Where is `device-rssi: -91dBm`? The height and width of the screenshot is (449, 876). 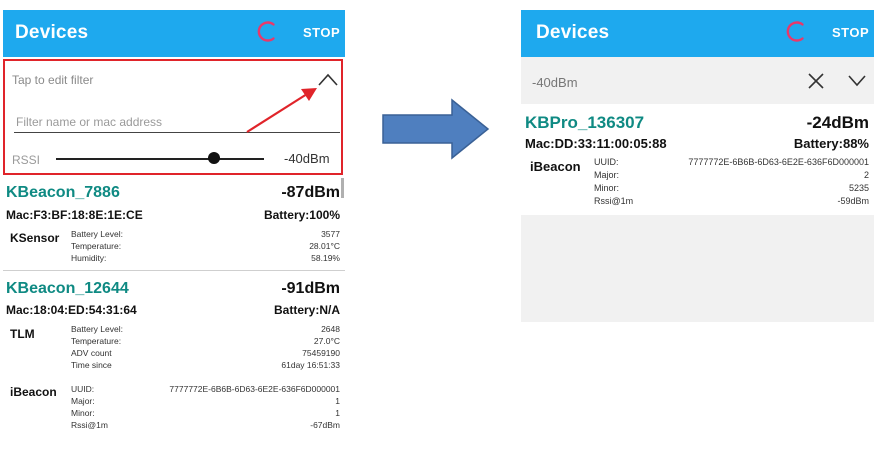
device-rssi: -91dBm is located at coordinates (310, 288).